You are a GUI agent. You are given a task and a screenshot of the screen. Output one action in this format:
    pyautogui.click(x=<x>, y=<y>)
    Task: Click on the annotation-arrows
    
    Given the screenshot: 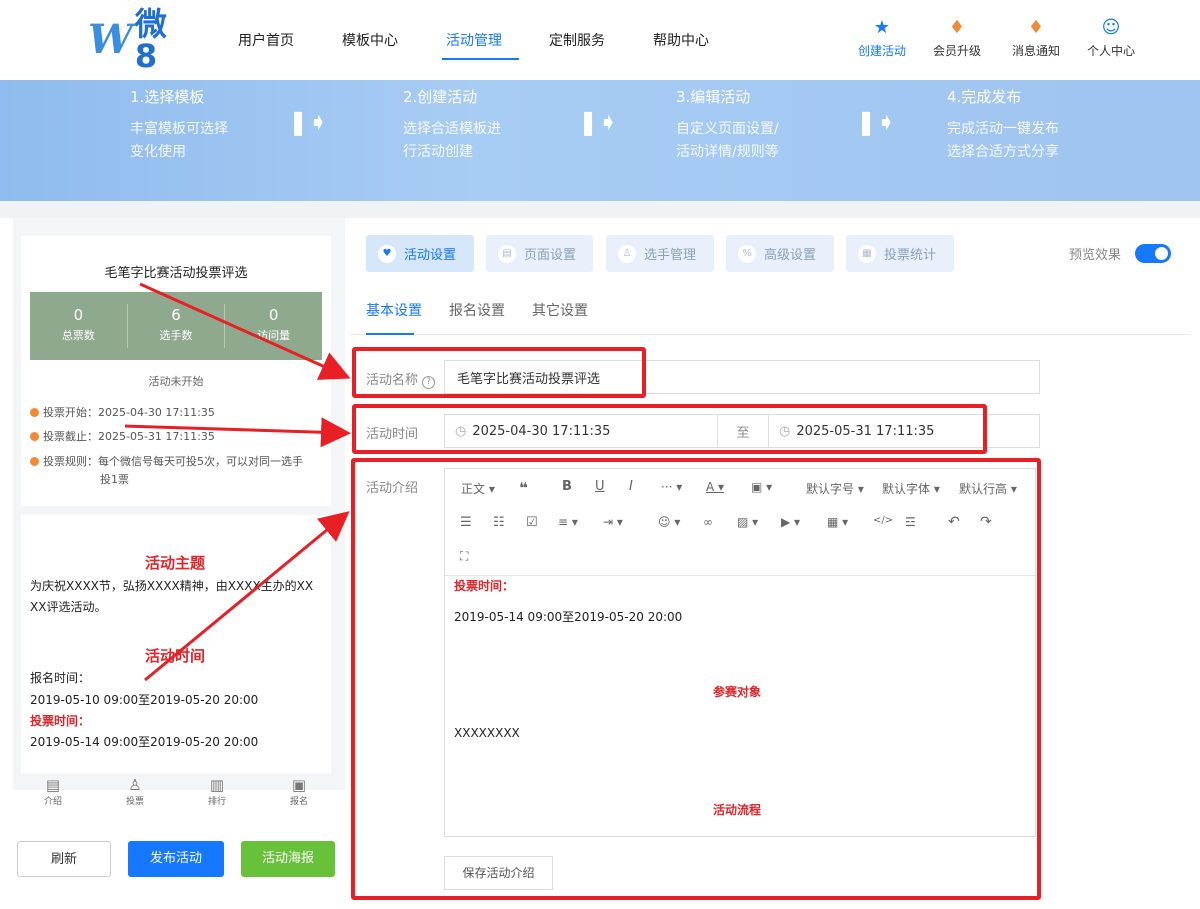 What is the action you would take?
    pyautogui.click(x=237, y=482)
    